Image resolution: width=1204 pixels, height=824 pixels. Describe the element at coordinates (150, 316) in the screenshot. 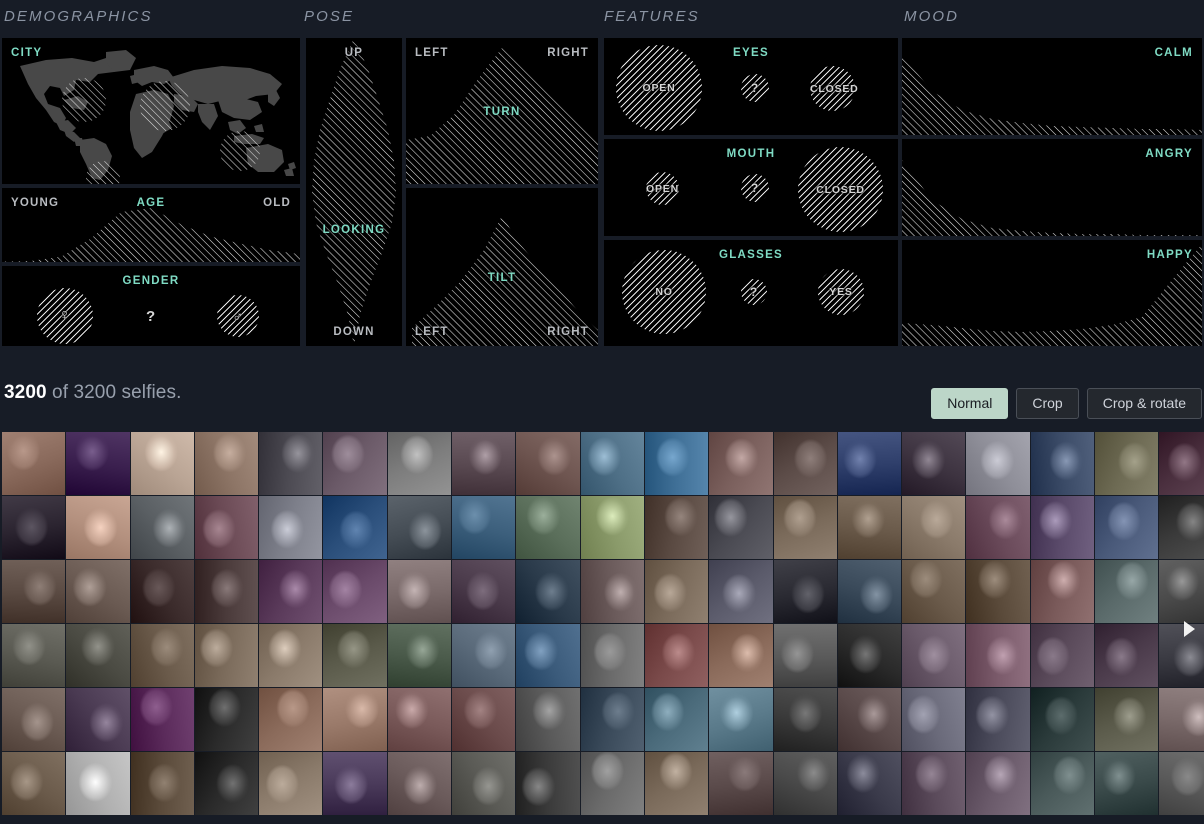

I see `gender-bucket-unknown: ?` at that location.